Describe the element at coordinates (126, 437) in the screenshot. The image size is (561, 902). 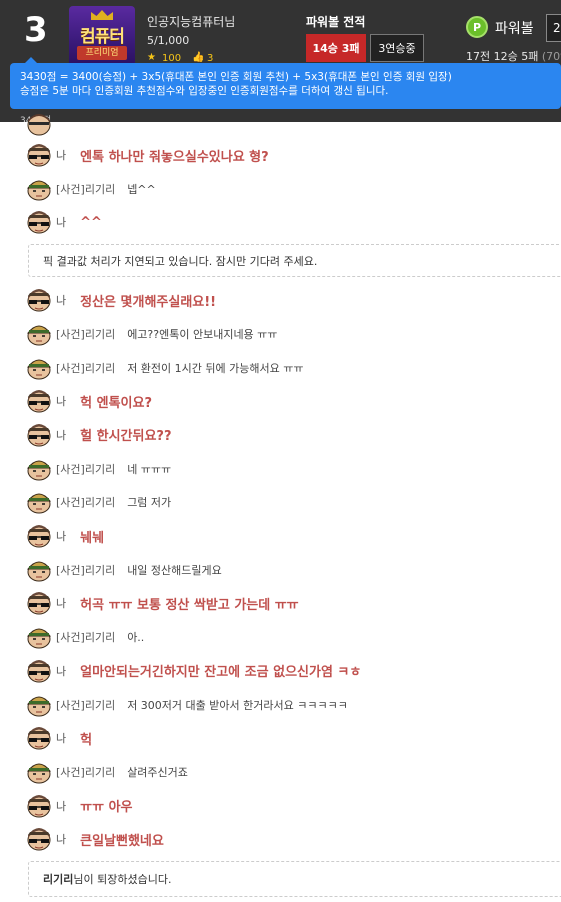
I see `message-text: 헐 한시간뒤요??` at that location.